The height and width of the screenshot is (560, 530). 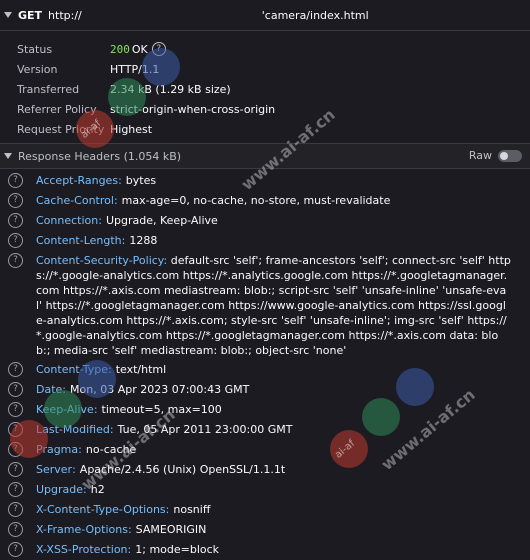 I want to click on header-name: Last-Modified, so click(x=73, y=429).